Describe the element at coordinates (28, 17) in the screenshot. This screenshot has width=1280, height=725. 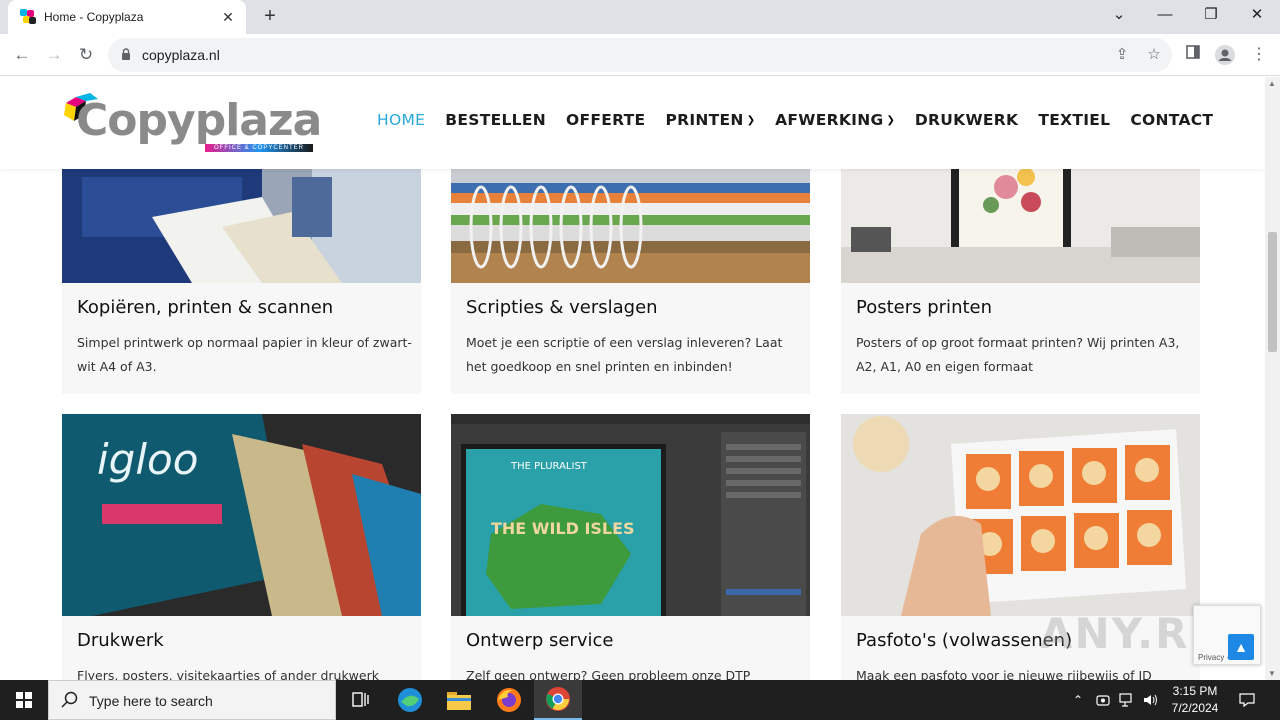
I see `copyplaza-favicon-icon` at that location.